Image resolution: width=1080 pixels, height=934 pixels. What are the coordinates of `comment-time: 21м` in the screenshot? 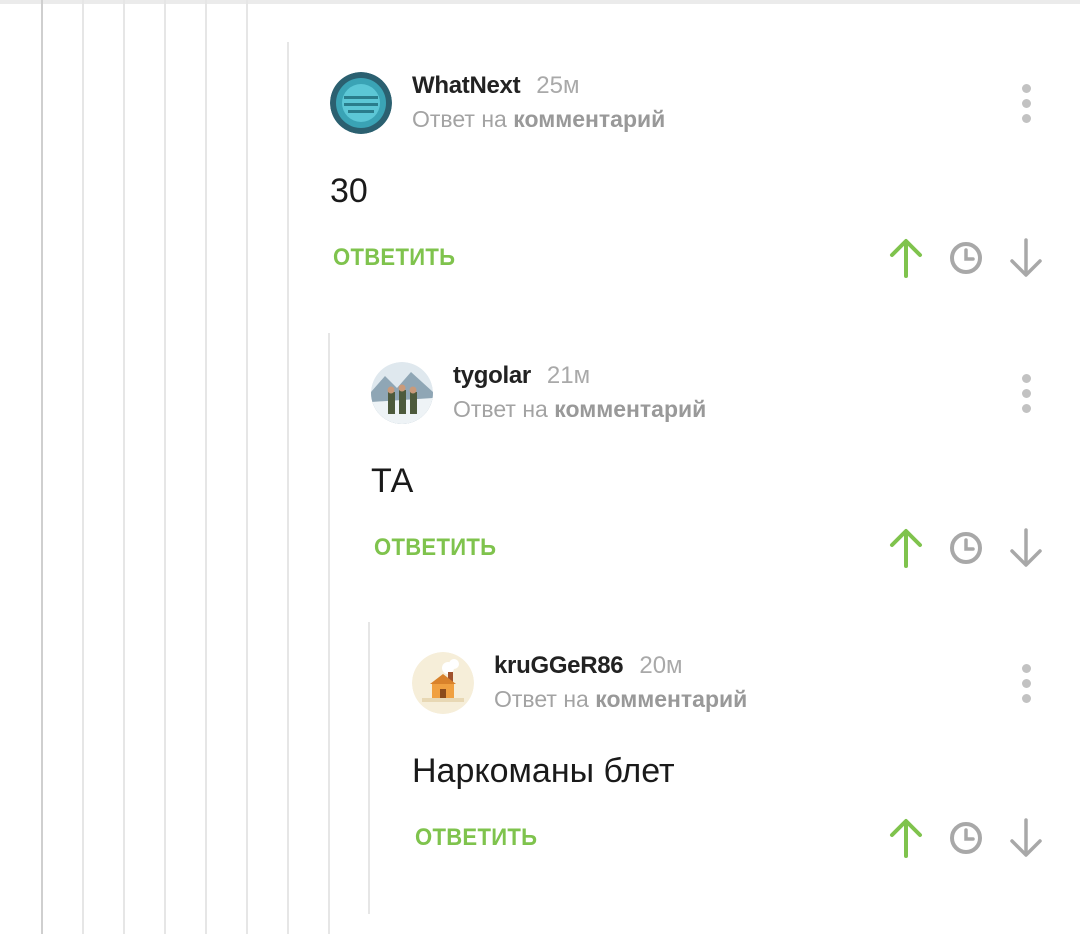 It's located at (568, 375).